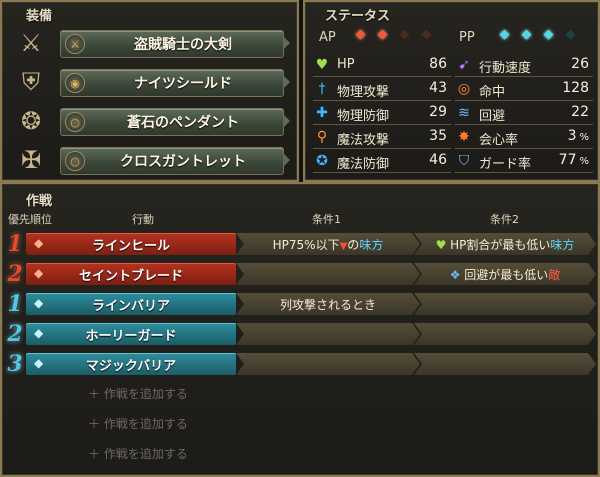  I want to click on stat-label: 物理攻撃, so click(363, 92).